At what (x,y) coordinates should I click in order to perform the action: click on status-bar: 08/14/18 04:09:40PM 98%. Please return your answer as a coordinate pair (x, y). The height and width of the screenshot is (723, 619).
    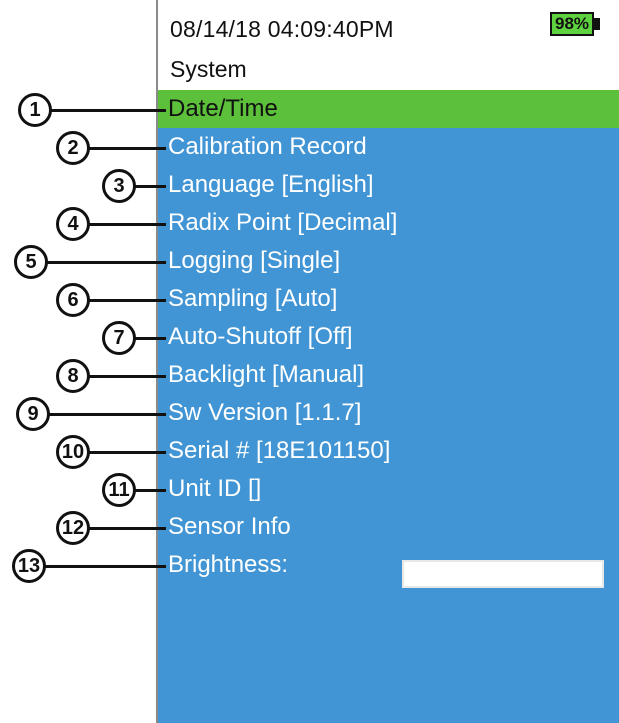
    Looking at the image, I should click on (388, 23).